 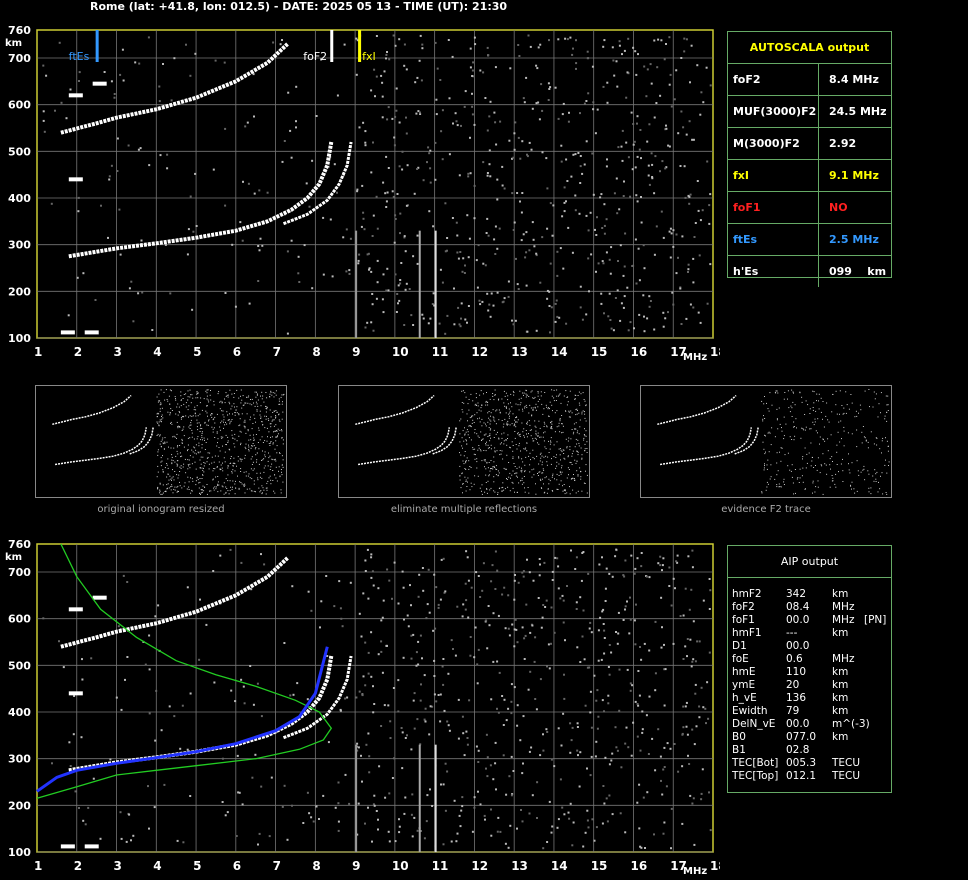 I want to click on autoscala-row: h'Es 099 km, so click(x=809, y=271).